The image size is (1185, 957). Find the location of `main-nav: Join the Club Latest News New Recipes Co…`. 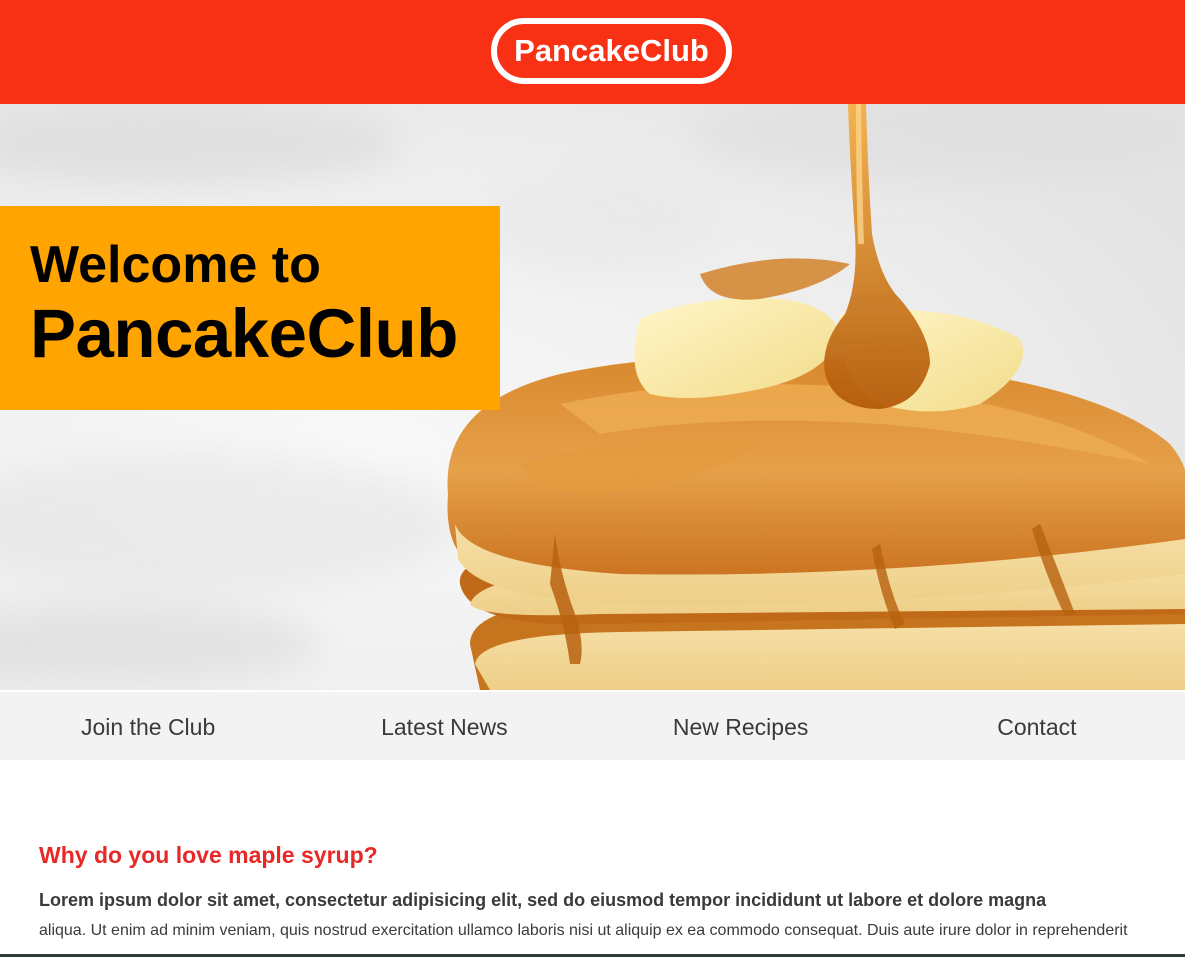

main-nav: Join the Club Latest News New Recipes Co… is located at coordinates (592, 725).